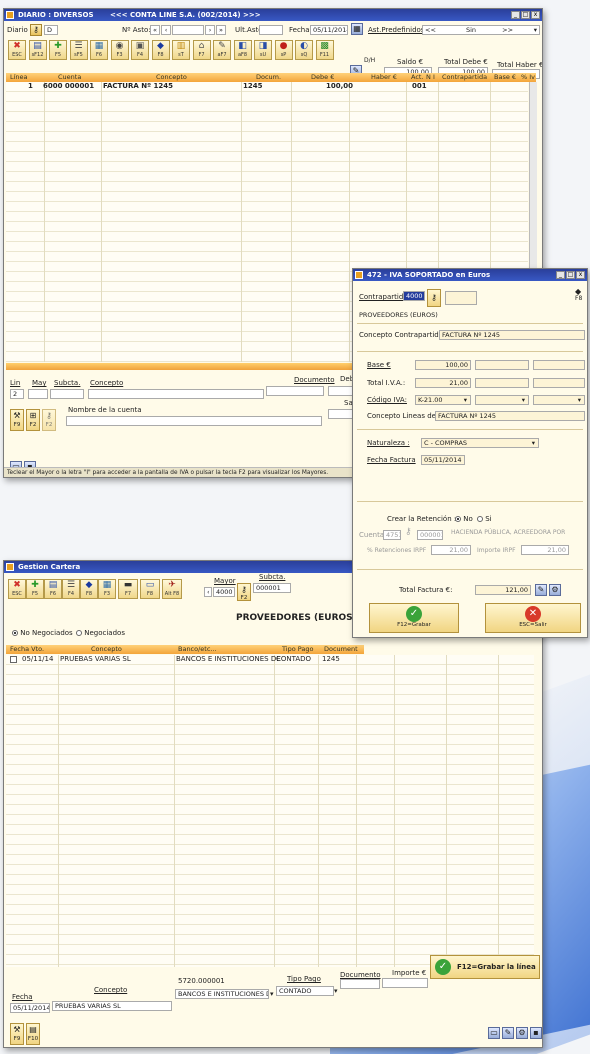  What do you see at coordinates (464, 519) in the screenshot?
I see `retencion-no-radio: No` at bounding box center [464, 519].